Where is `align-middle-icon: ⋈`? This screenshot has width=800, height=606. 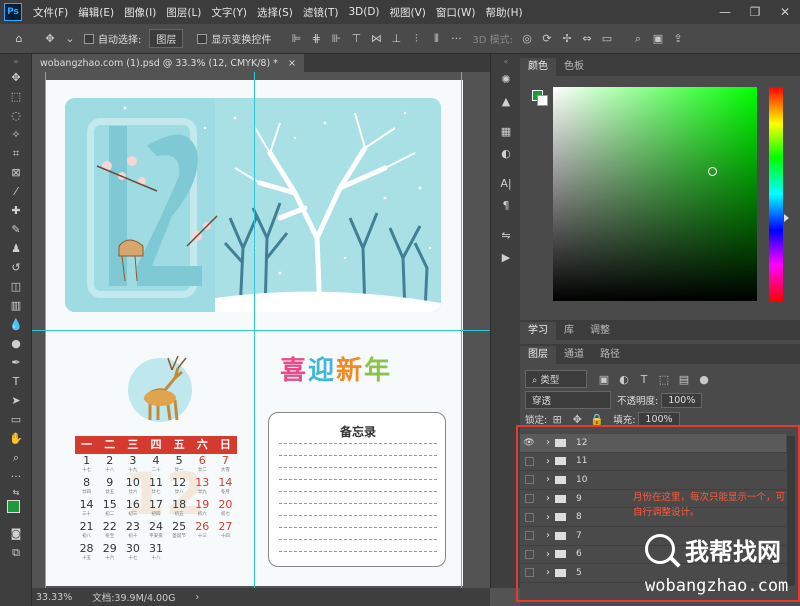
align-middle-icon: ⋈ is located at coordinates (376, 39).